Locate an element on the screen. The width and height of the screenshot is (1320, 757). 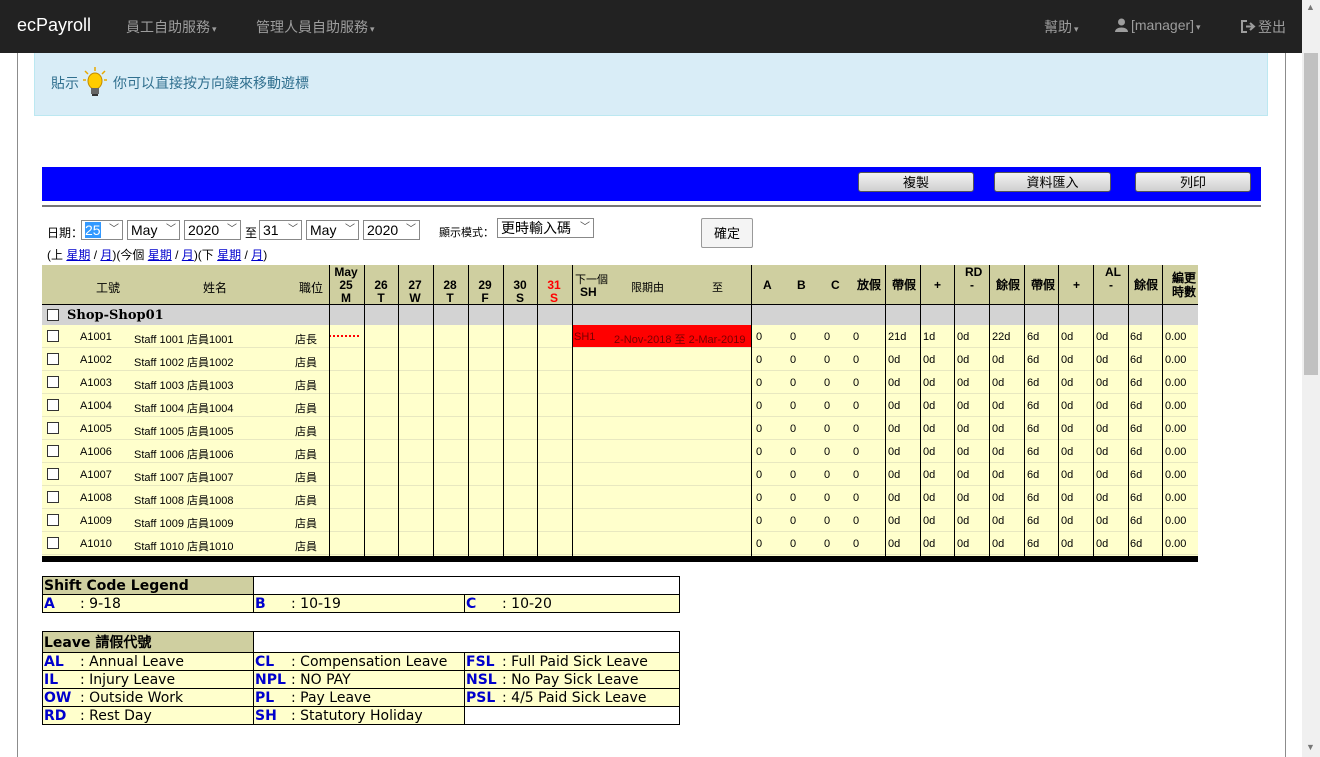
to-month-select: May ﹀ is located at coordinates (332, 230).